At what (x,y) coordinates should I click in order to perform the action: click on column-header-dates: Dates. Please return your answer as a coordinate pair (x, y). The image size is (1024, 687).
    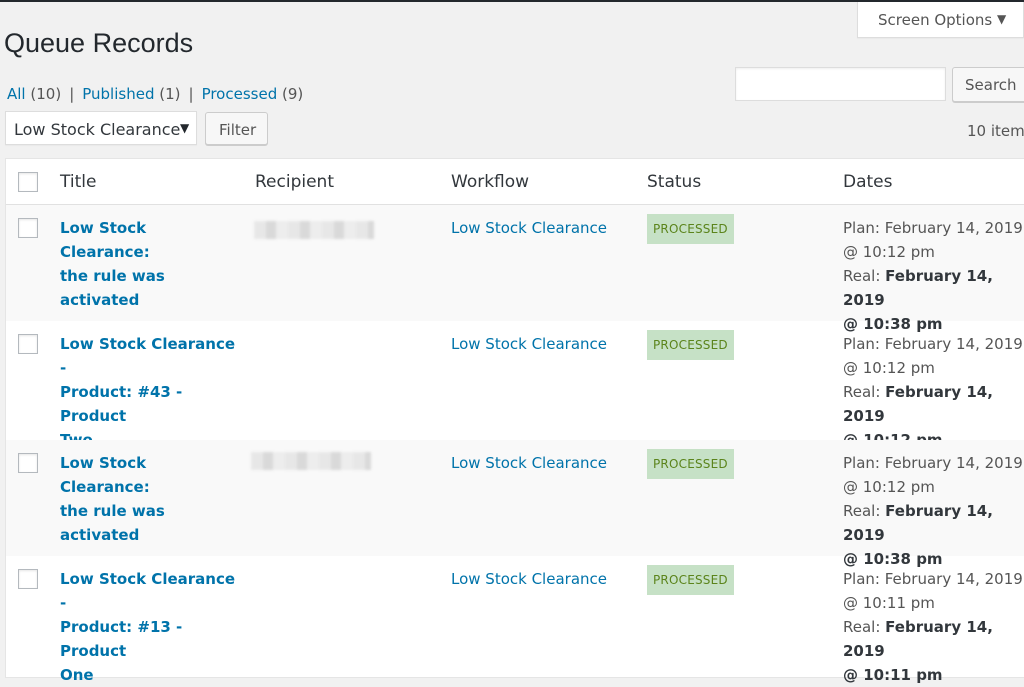
    Looking at the image, I should click on (868, 182).